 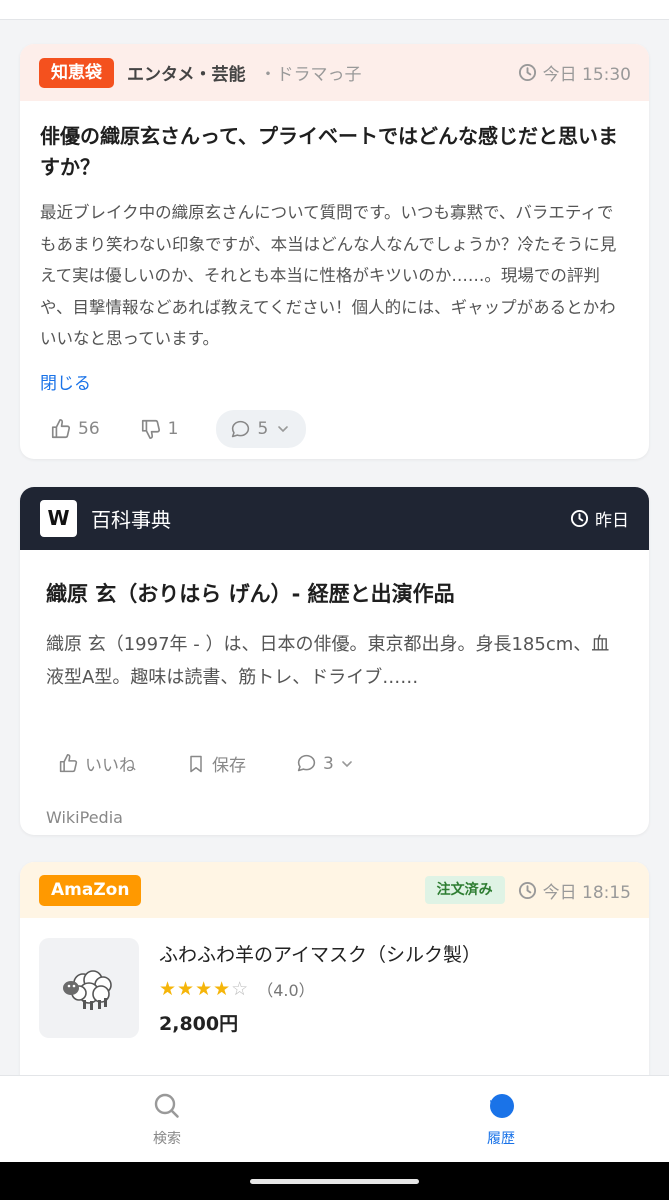 I want to click on system-navigation-bar, so click(x=334, y=1181).